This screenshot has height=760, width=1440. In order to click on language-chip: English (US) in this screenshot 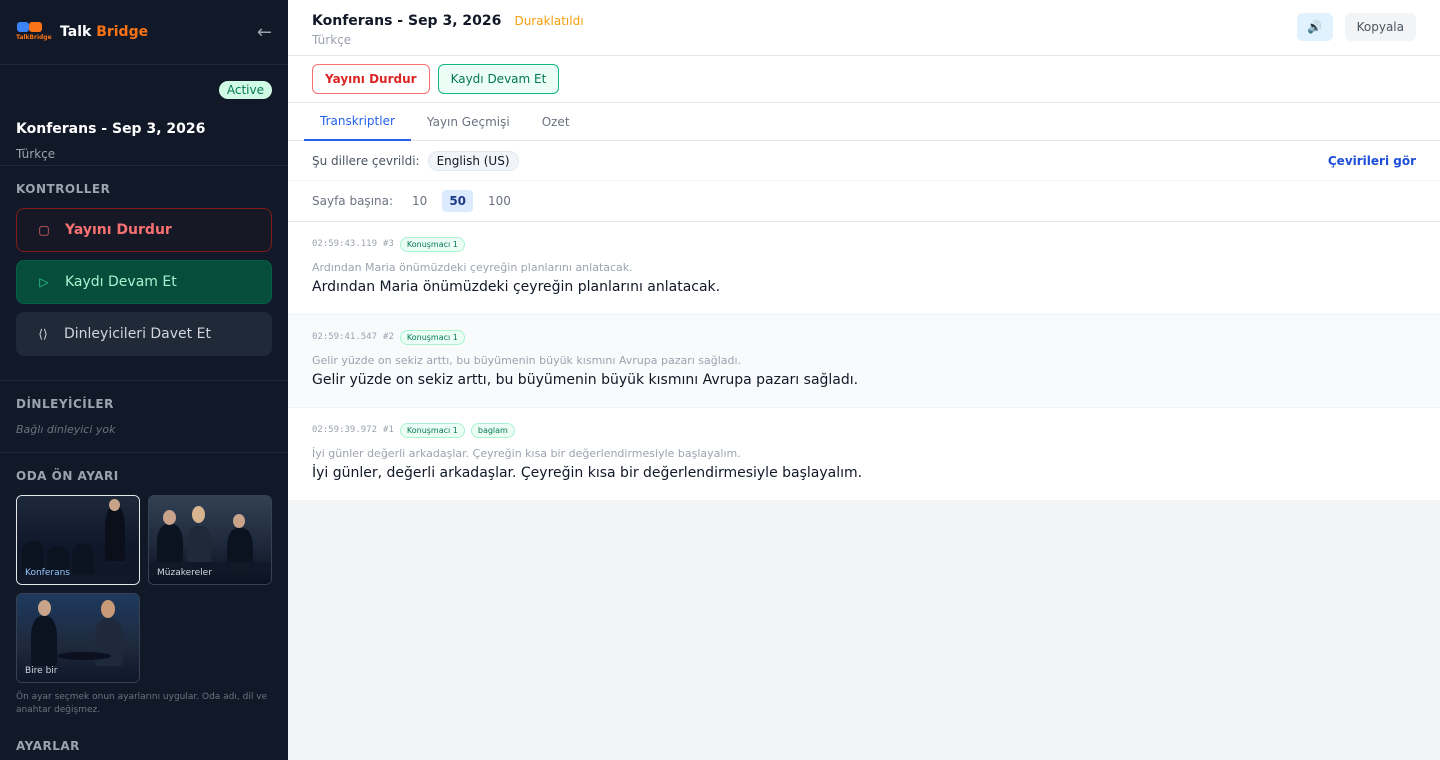, I will do `click(473, 160)`.